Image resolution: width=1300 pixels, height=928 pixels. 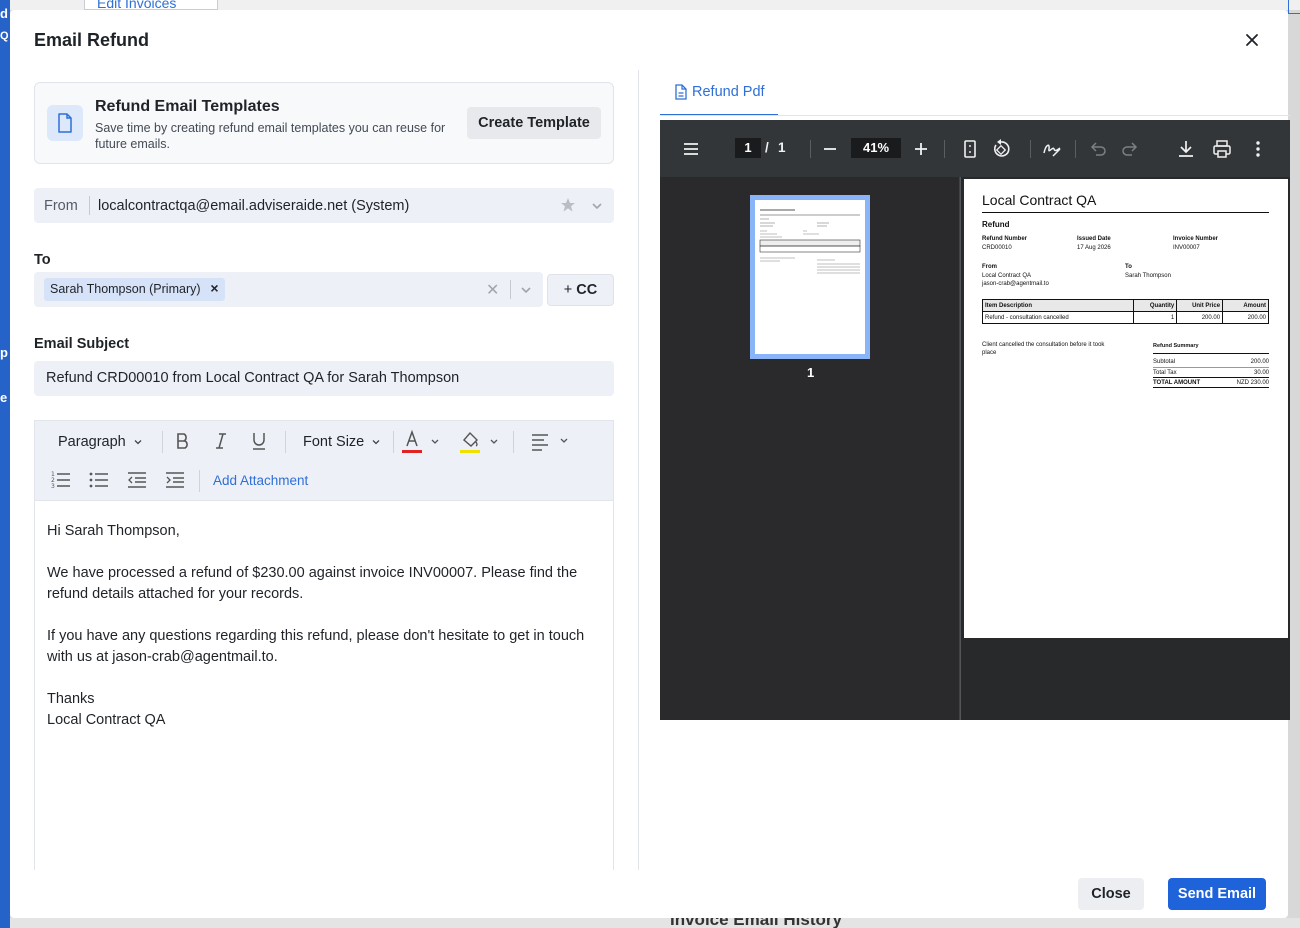 I want to click on body-signoff: Thanks Local Contract QA, so click(x=106, y=709).